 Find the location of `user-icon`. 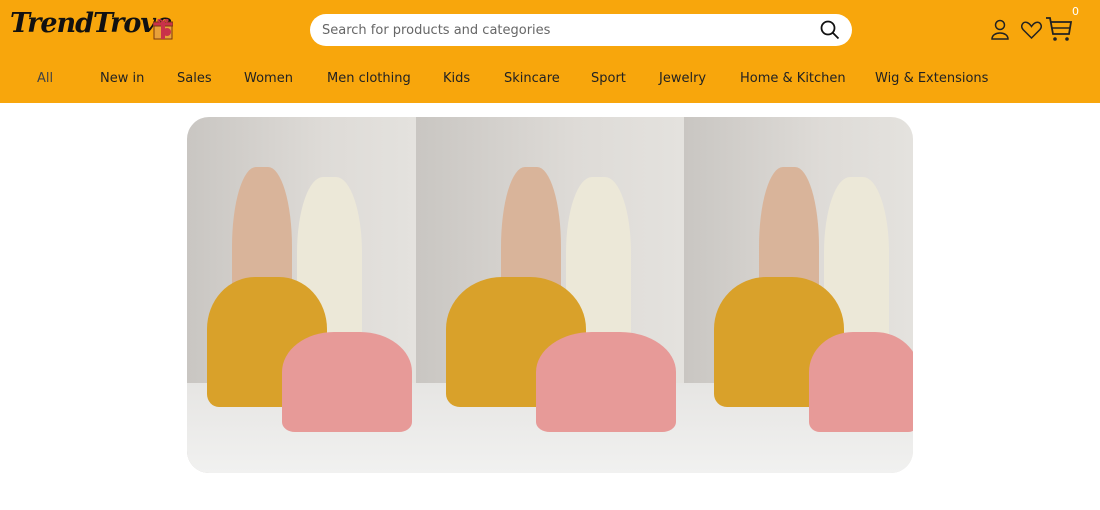

user-icon is located at coordinates (1000, 30).